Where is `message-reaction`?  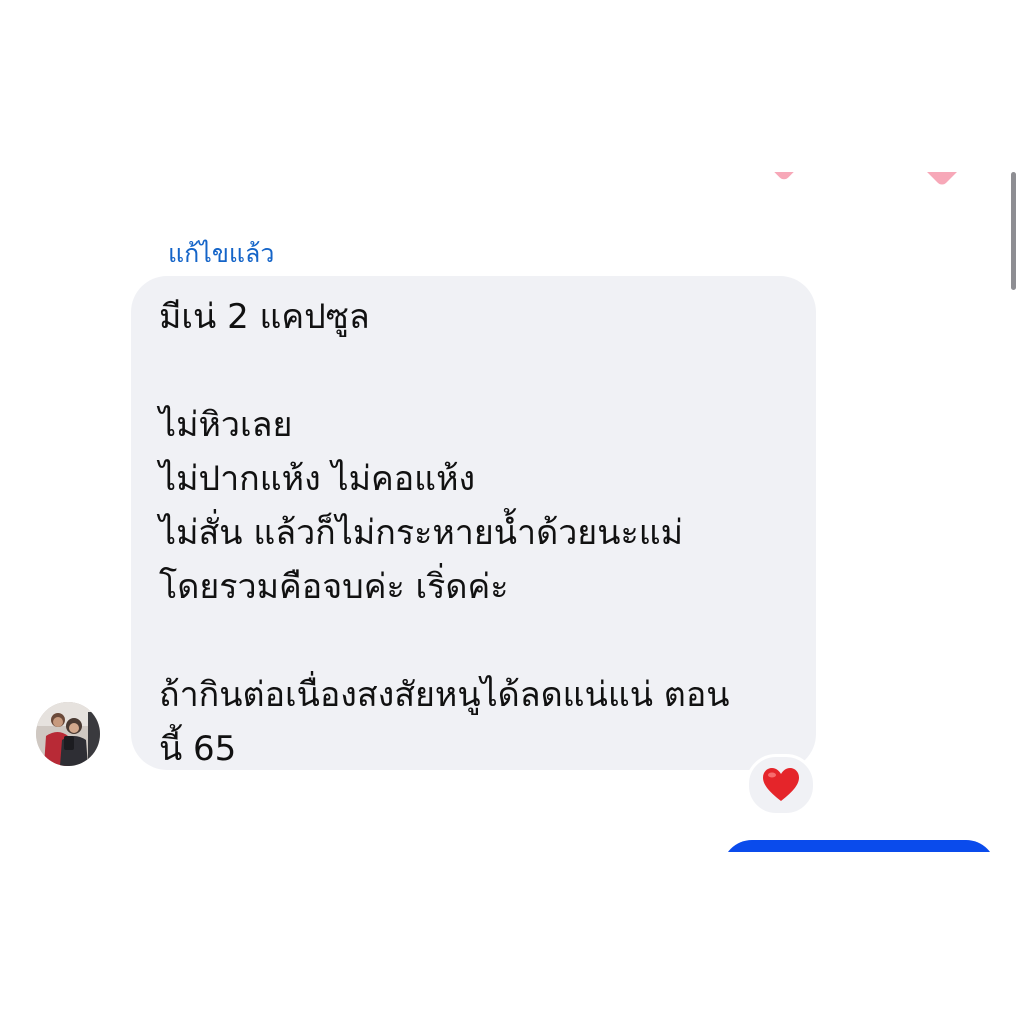 message-reaction is located at coordinates (781, 785).